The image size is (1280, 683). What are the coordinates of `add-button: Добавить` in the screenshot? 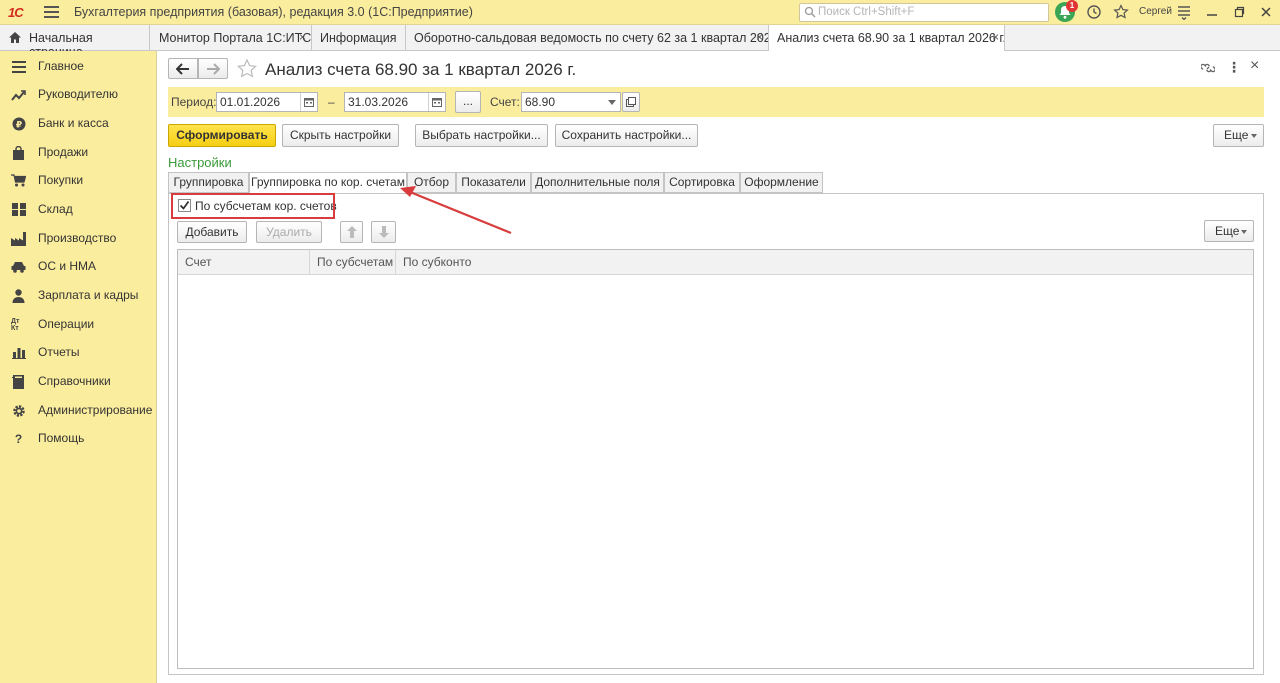 It's located at (212, 232).